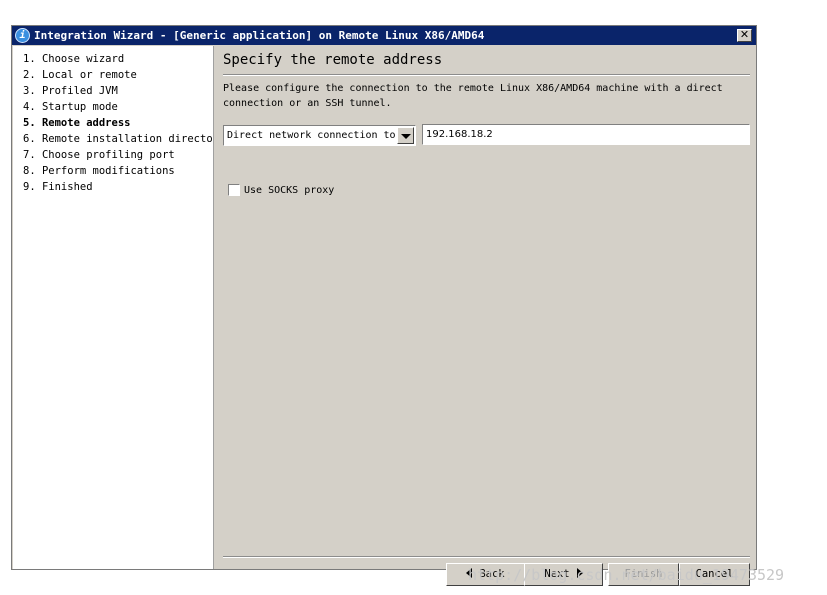  Describe the element at coordinates (118, 139) in the screenshot. I see `step-remote-installation-directory: 6. Remote installation directory` at that location.